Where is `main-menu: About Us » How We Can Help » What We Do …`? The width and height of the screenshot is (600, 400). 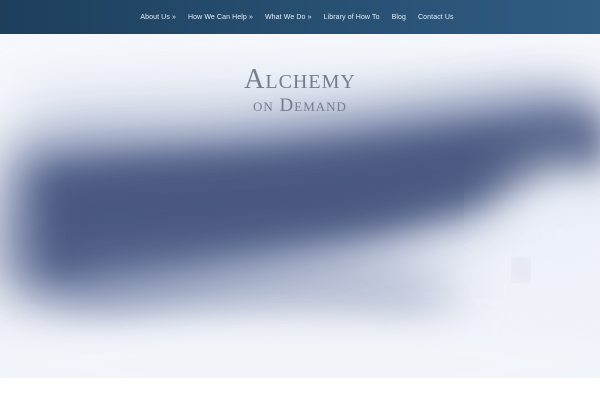 main-menu: About Us » How We Can Help » What We Do … is located at coordinates (300, 17).